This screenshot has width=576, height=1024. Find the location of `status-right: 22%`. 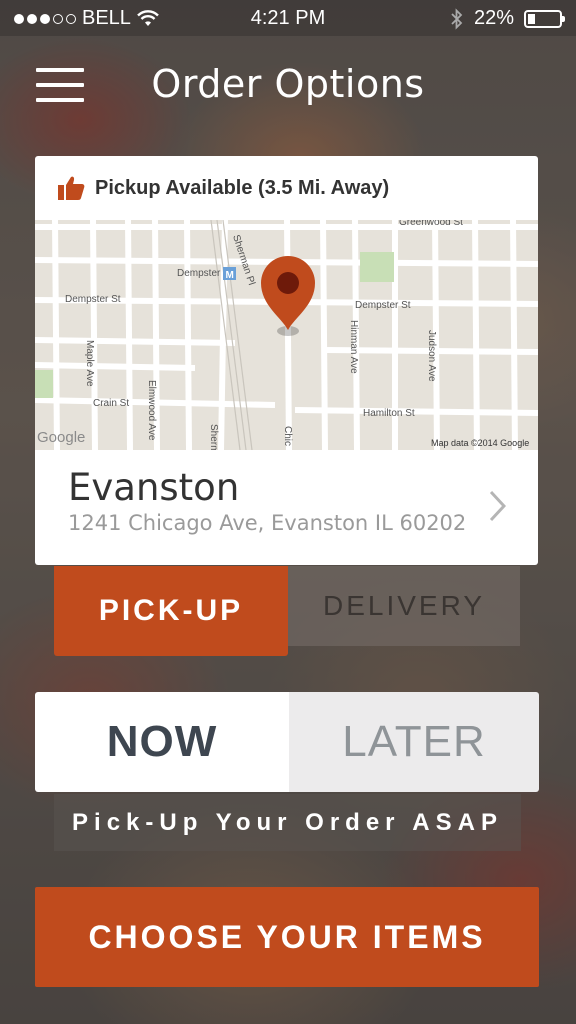

status-right: 22% is located at coordinates (507, 18).